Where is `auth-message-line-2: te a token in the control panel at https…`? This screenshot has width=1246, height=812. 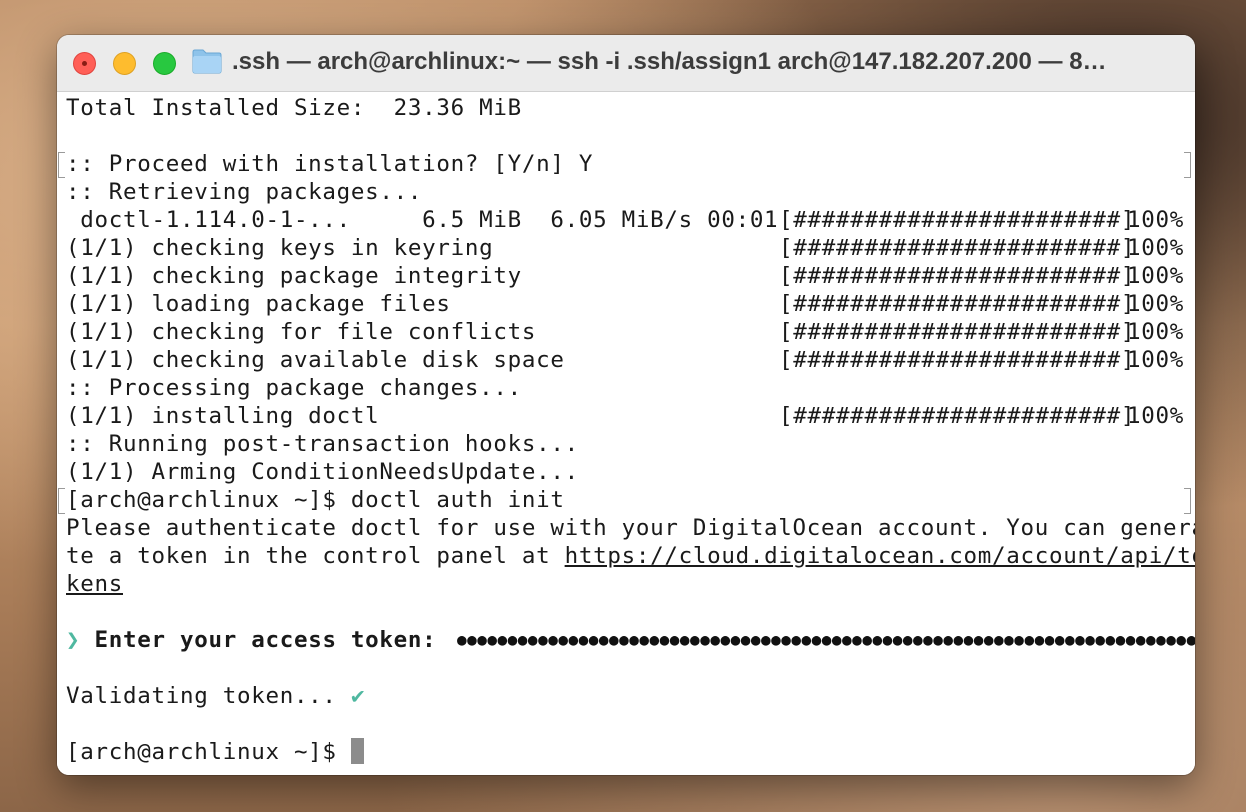 auth-message-line-2: te a token in the control panel at https… is located at coordinates (630, 556).